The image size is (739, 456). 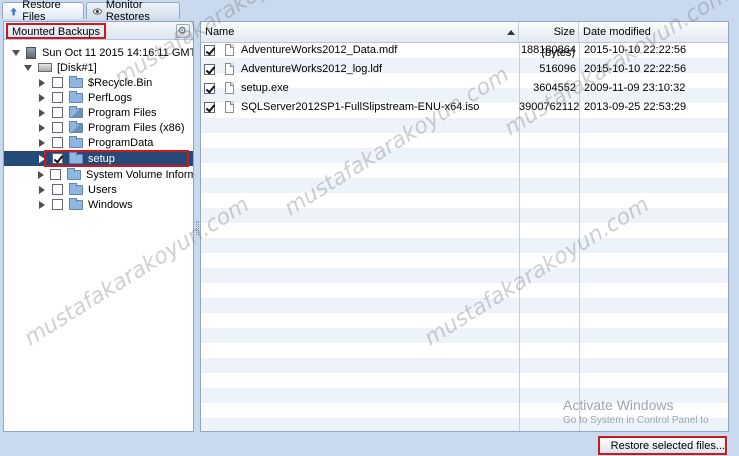 I want to click on grid-header: Name Size (bytes) Date modified, so click(x=464, y=40).